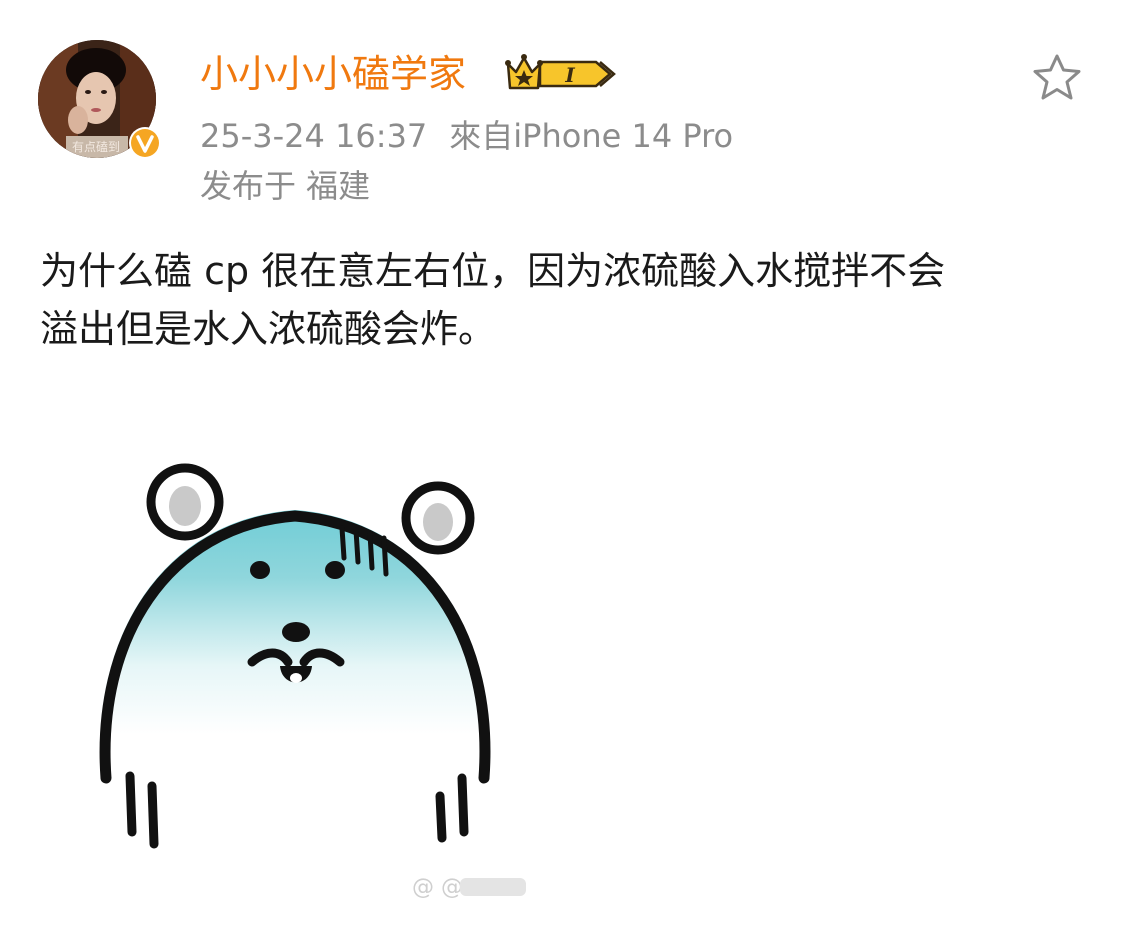  I want to click on author-name: 小小小小磕学家, so click(333, 74).